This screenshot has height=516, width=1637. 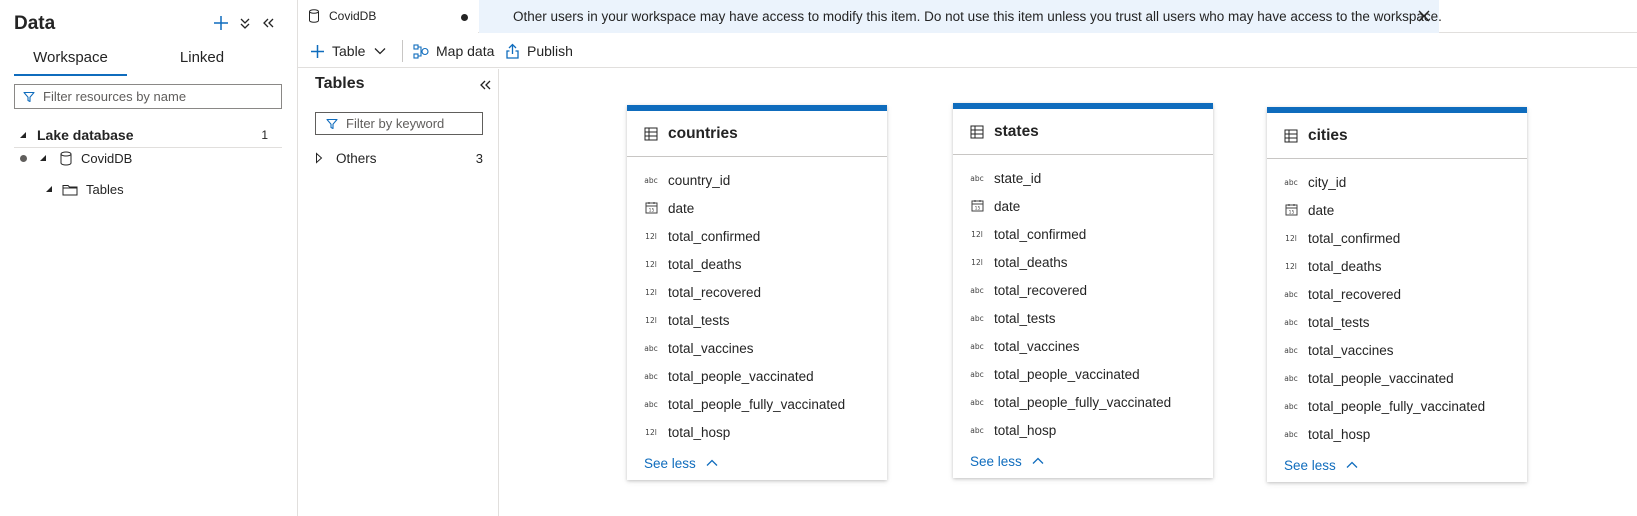 I want to click on tree-item-label: Tables, so click(x=105, y=189).